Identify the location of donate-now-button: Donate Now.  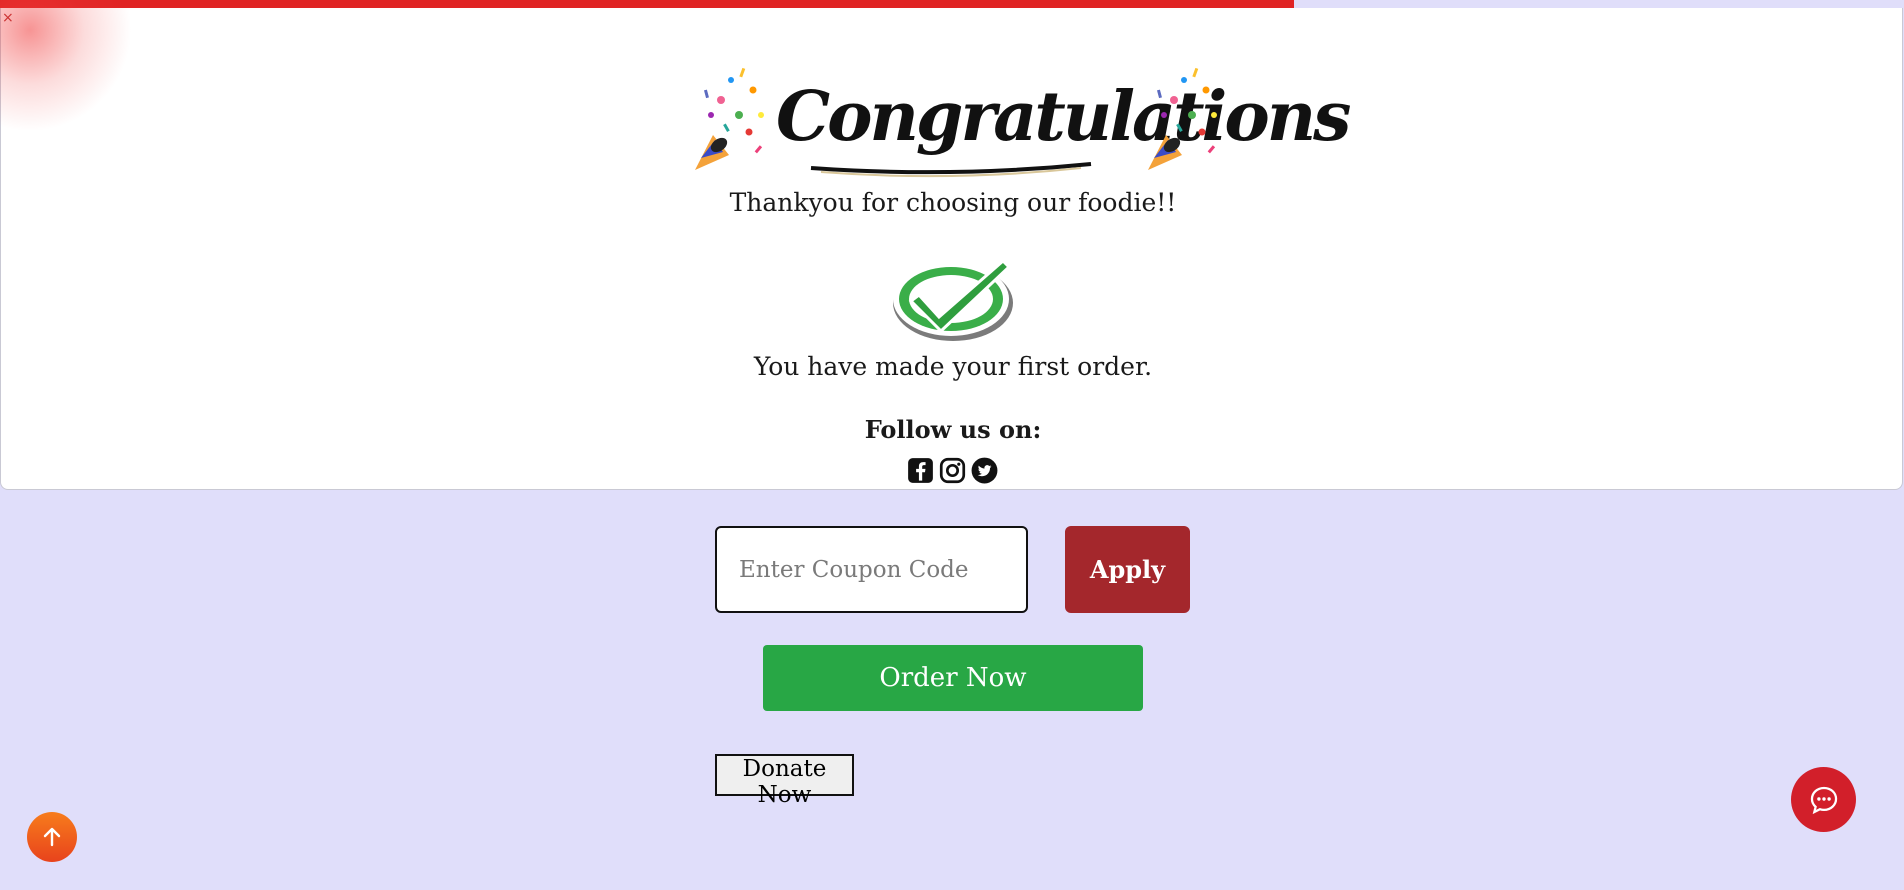
(784, 781).